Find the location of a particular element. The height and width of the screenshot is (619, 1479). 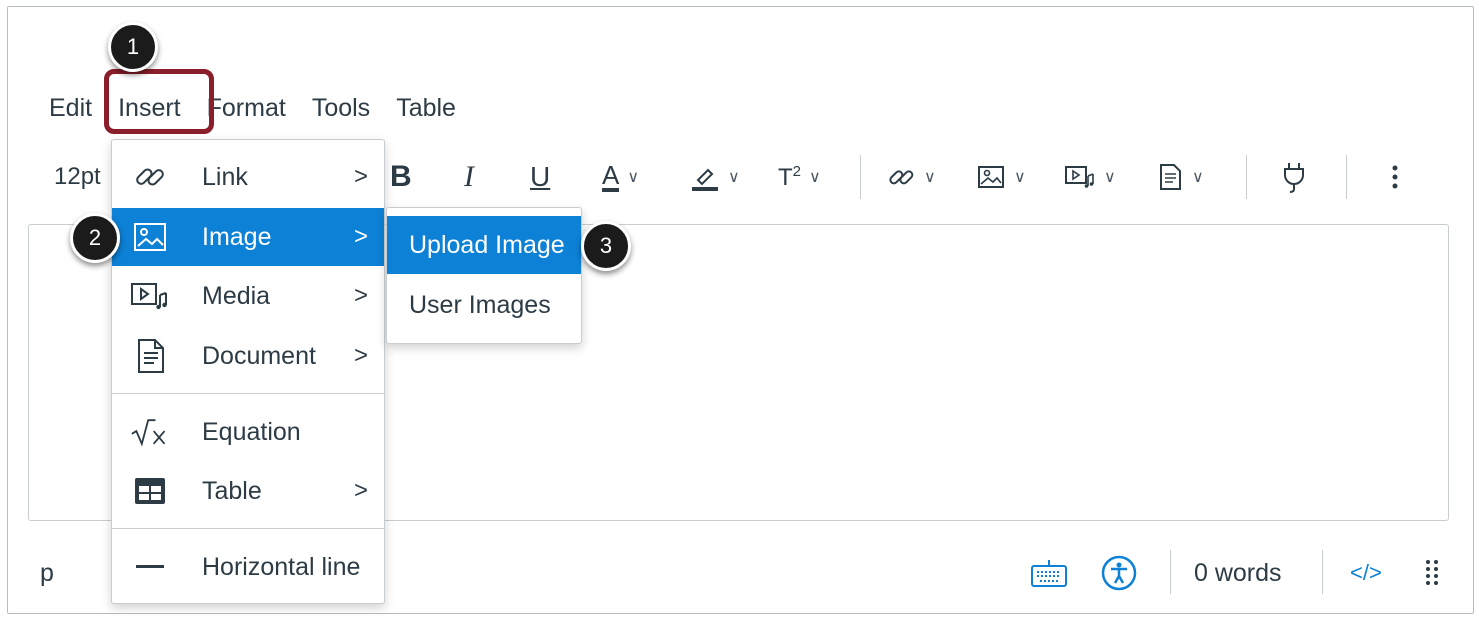

accessibility-checker-button is located at coordinates (1119, 573).